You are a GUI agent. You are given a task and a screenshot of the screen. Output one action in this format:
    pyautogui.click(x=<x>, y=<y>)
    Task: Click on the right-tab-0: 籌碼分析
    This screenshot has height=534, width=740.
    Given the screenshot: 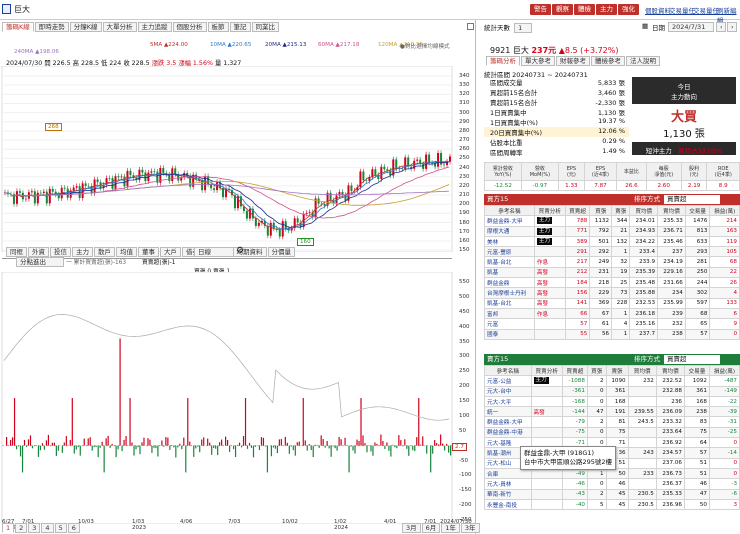 What is the action you would take?
    pyautogui.click(x=503, y=61)
    